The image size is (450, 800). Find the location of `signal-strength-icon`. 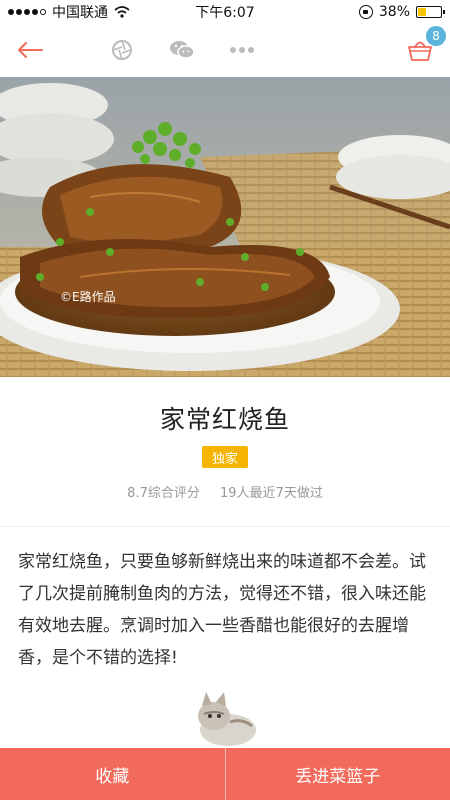

signal-strength-icon is located at coordinates (27, 12).